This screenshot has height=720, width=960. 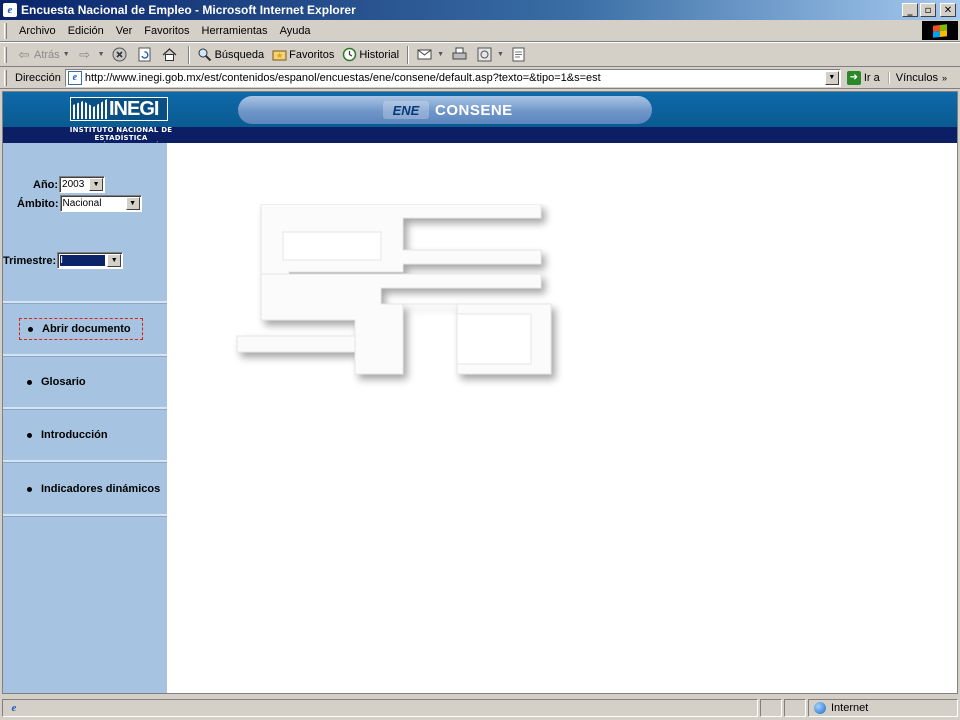 I want to click on discuss-button, so click(x=520, y=54).